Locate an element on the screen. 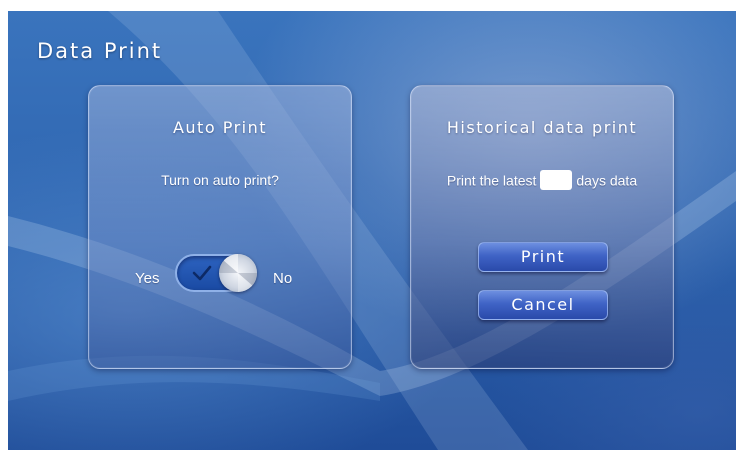  historical-print-heading: Historical data print is located at coordinates (542, 127).